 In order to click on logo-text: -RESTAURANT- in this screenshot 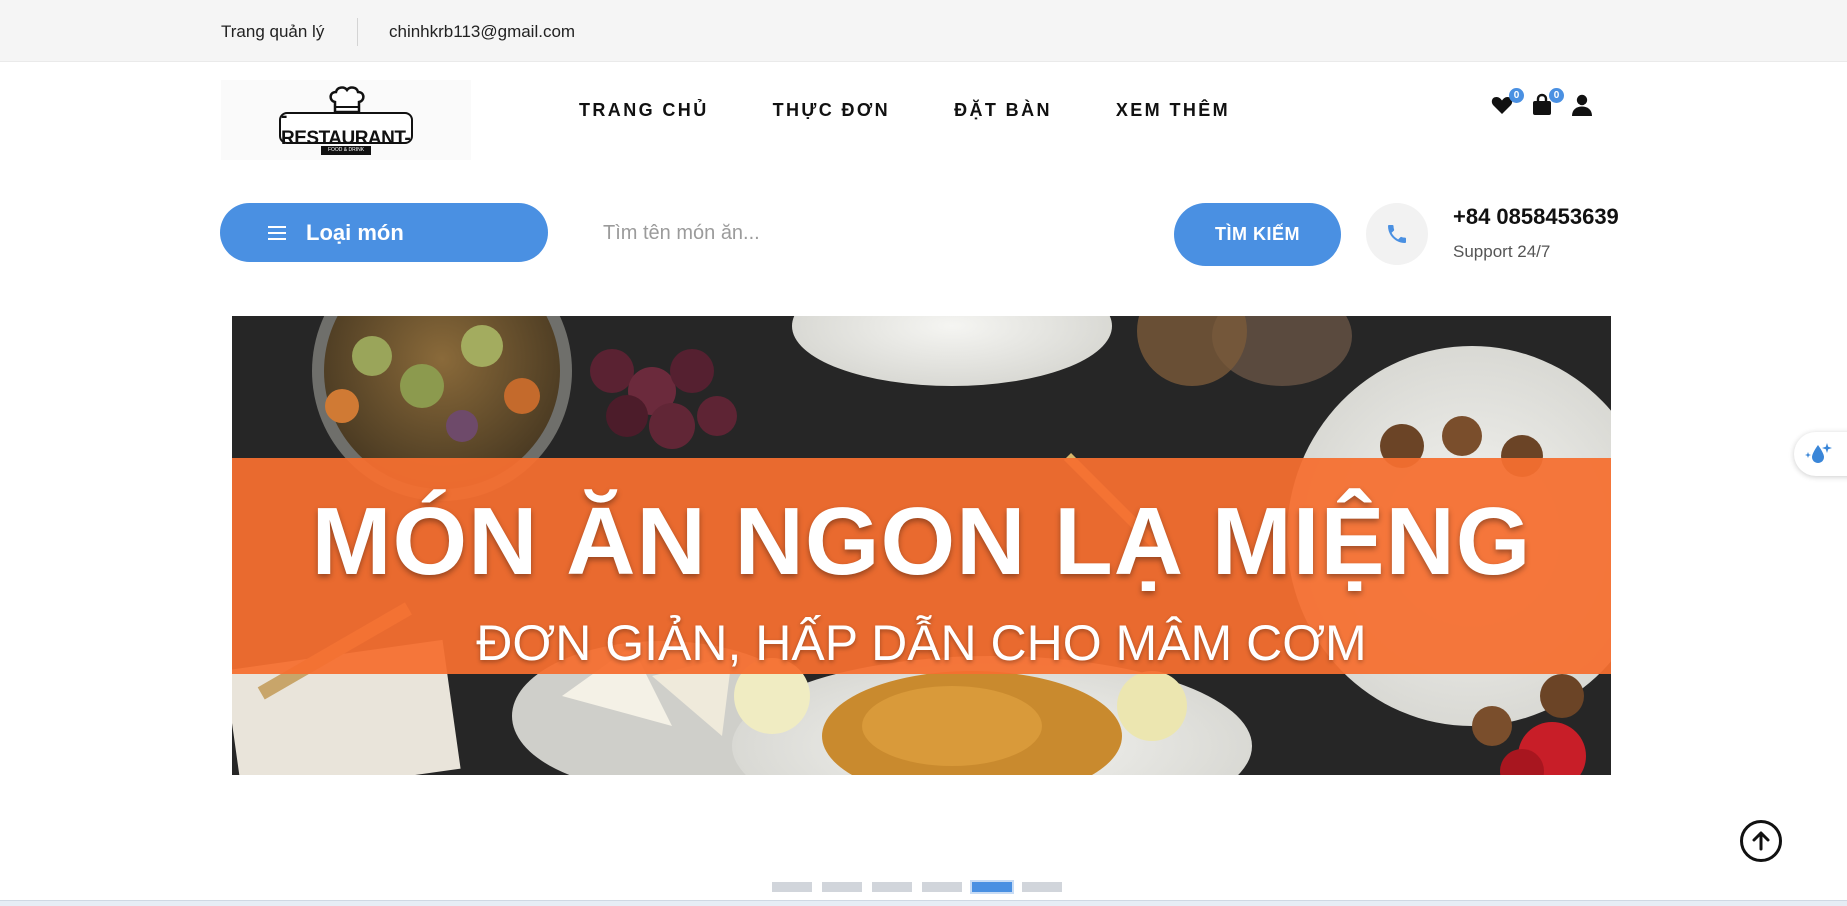, I will do `click(346, 127)`.